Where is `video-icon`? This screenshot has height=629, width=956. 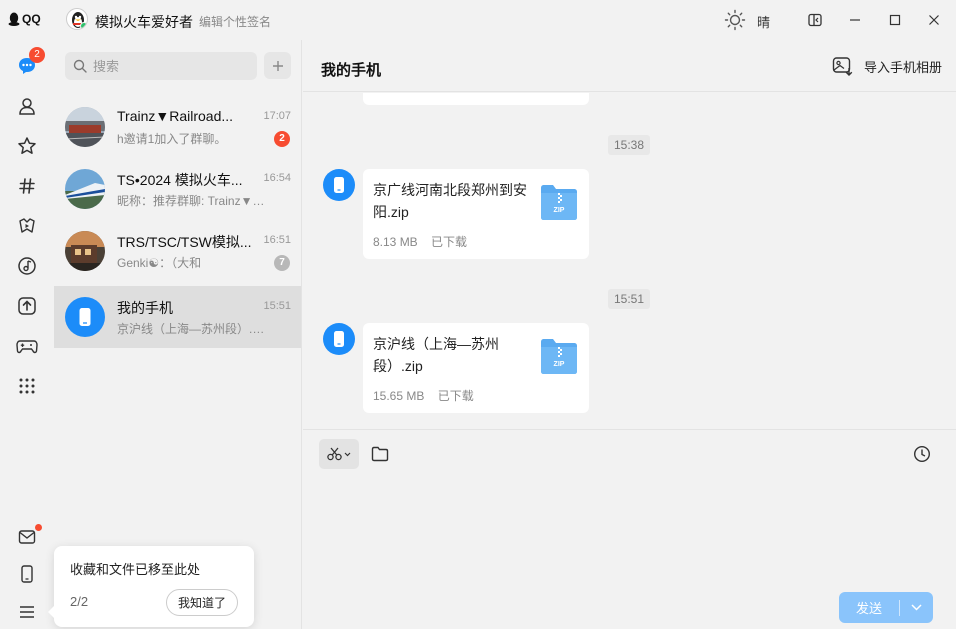 video-icon is located at coordinates (27, 225).